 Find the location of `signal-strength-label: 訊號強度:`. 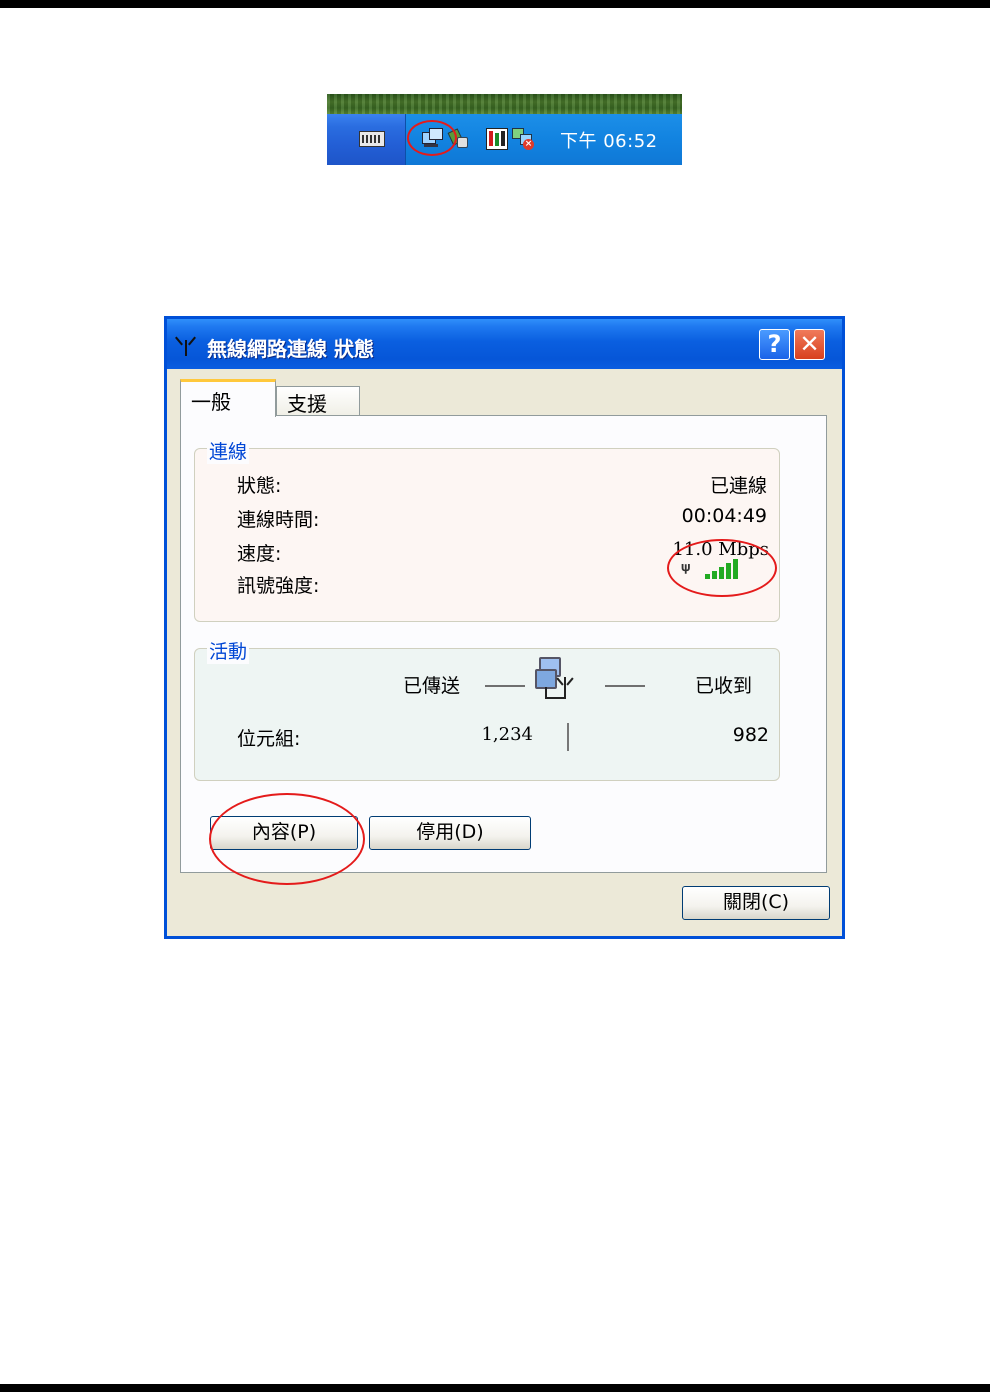

signal-strength-label: 訊號強度: is located at coordinates (278, 586).